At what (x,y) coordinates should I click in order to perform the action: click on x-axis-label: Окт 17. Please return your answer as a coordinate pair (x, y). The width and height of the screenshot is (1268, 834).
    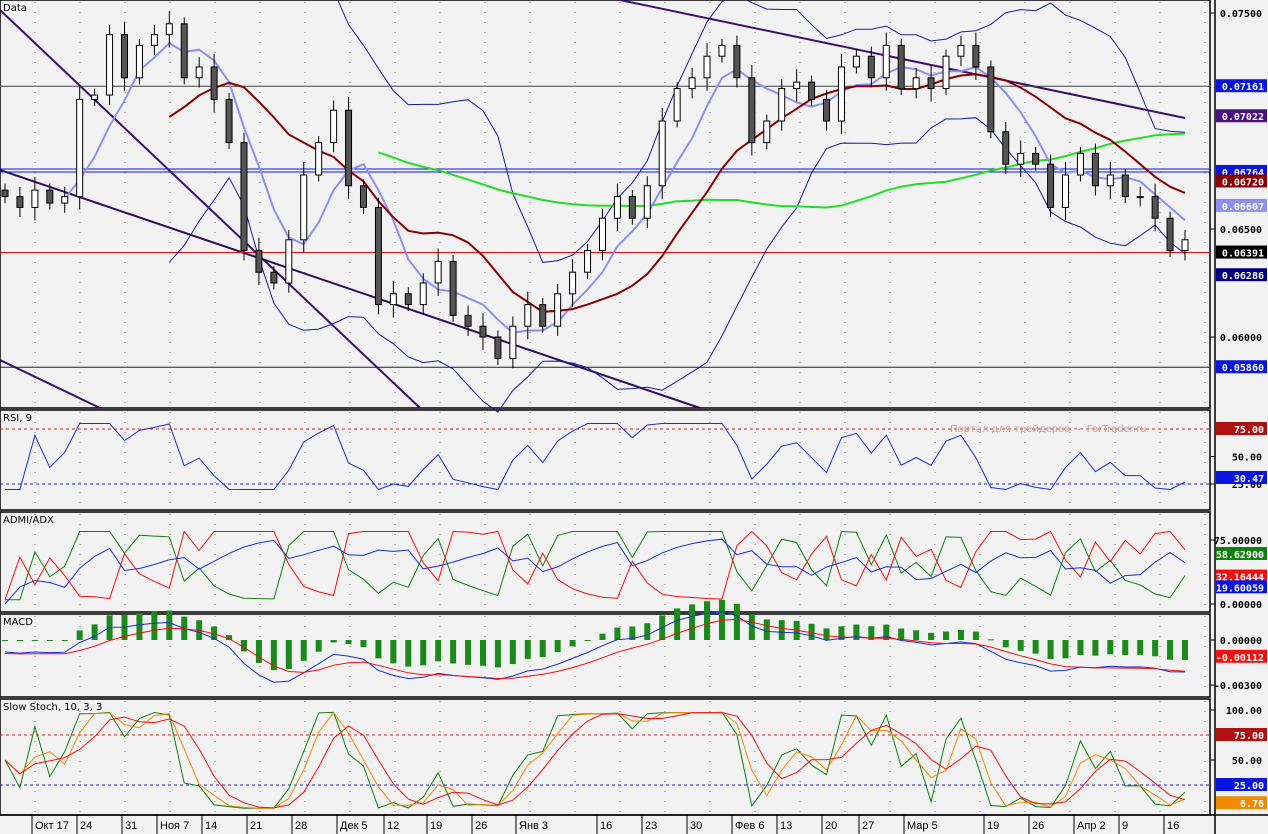
    Looking at the image, I should click on (52, 826).